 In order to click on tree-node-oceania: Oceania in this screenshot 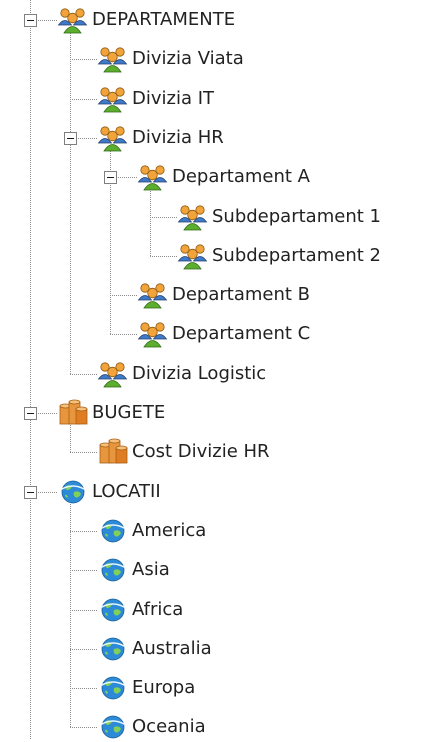, I will do `click(151, 727)`.